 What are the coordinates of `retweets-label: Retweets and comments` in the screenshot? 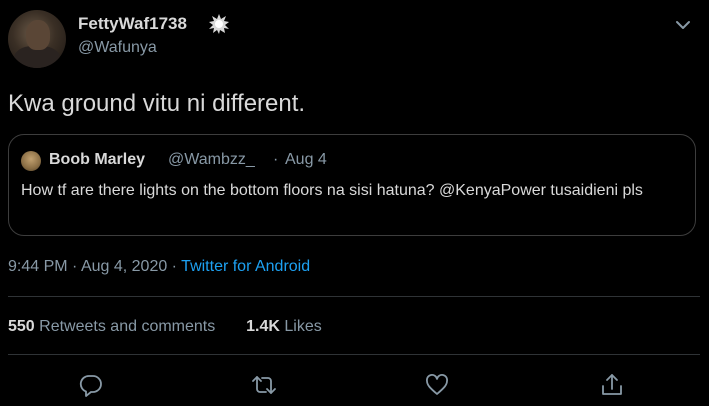 It's located at (127, 326).